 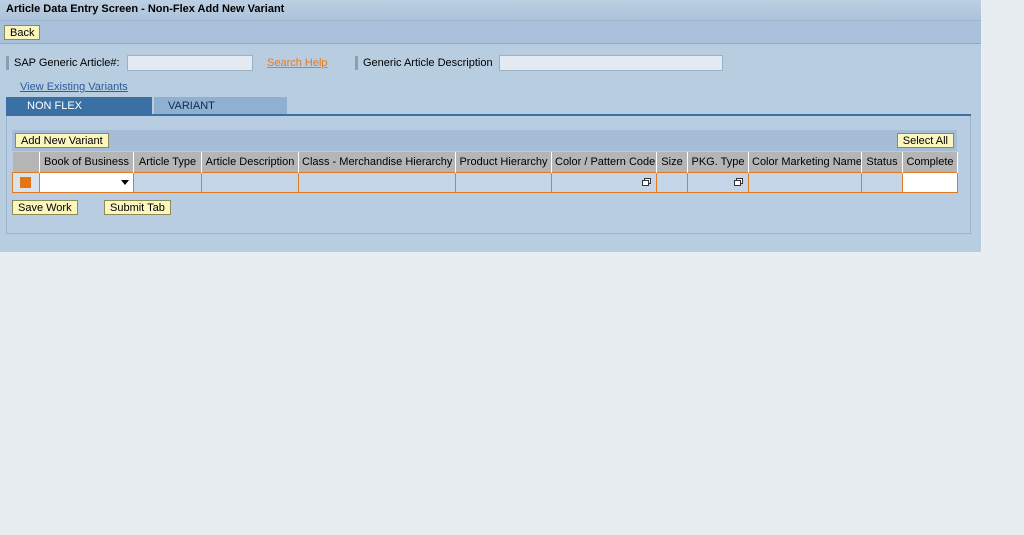 I want to click on sap-generic-article-input, so click(x=190, y=63).